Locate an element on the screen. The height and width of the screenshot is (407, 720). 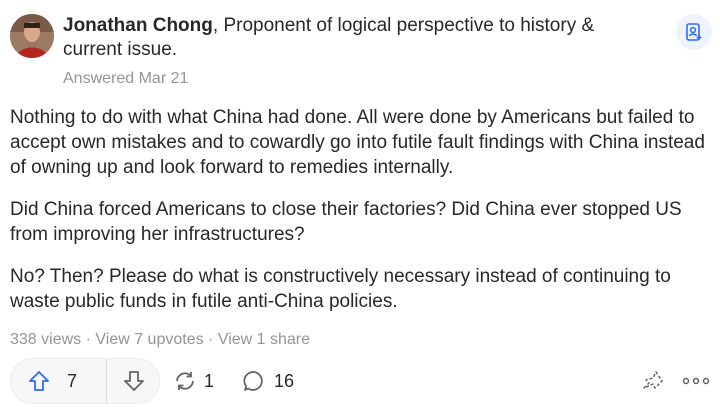
avatar-photo is located at coordinates (32, 36).